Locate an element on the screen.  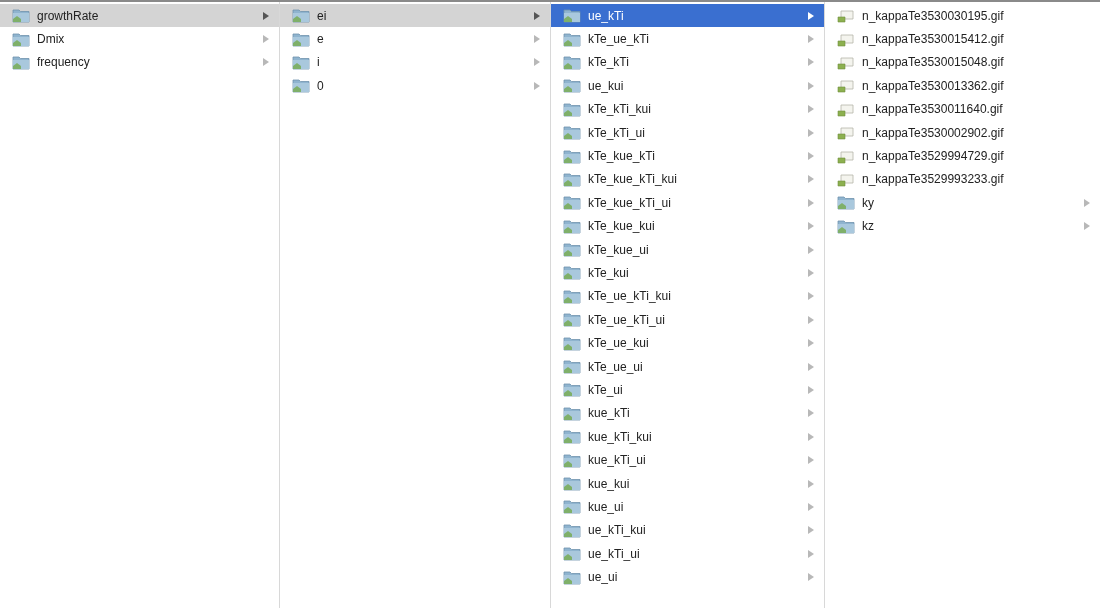
file-list-item: n_kappaTe3530013362.gif is located at coordinates (962, 86).